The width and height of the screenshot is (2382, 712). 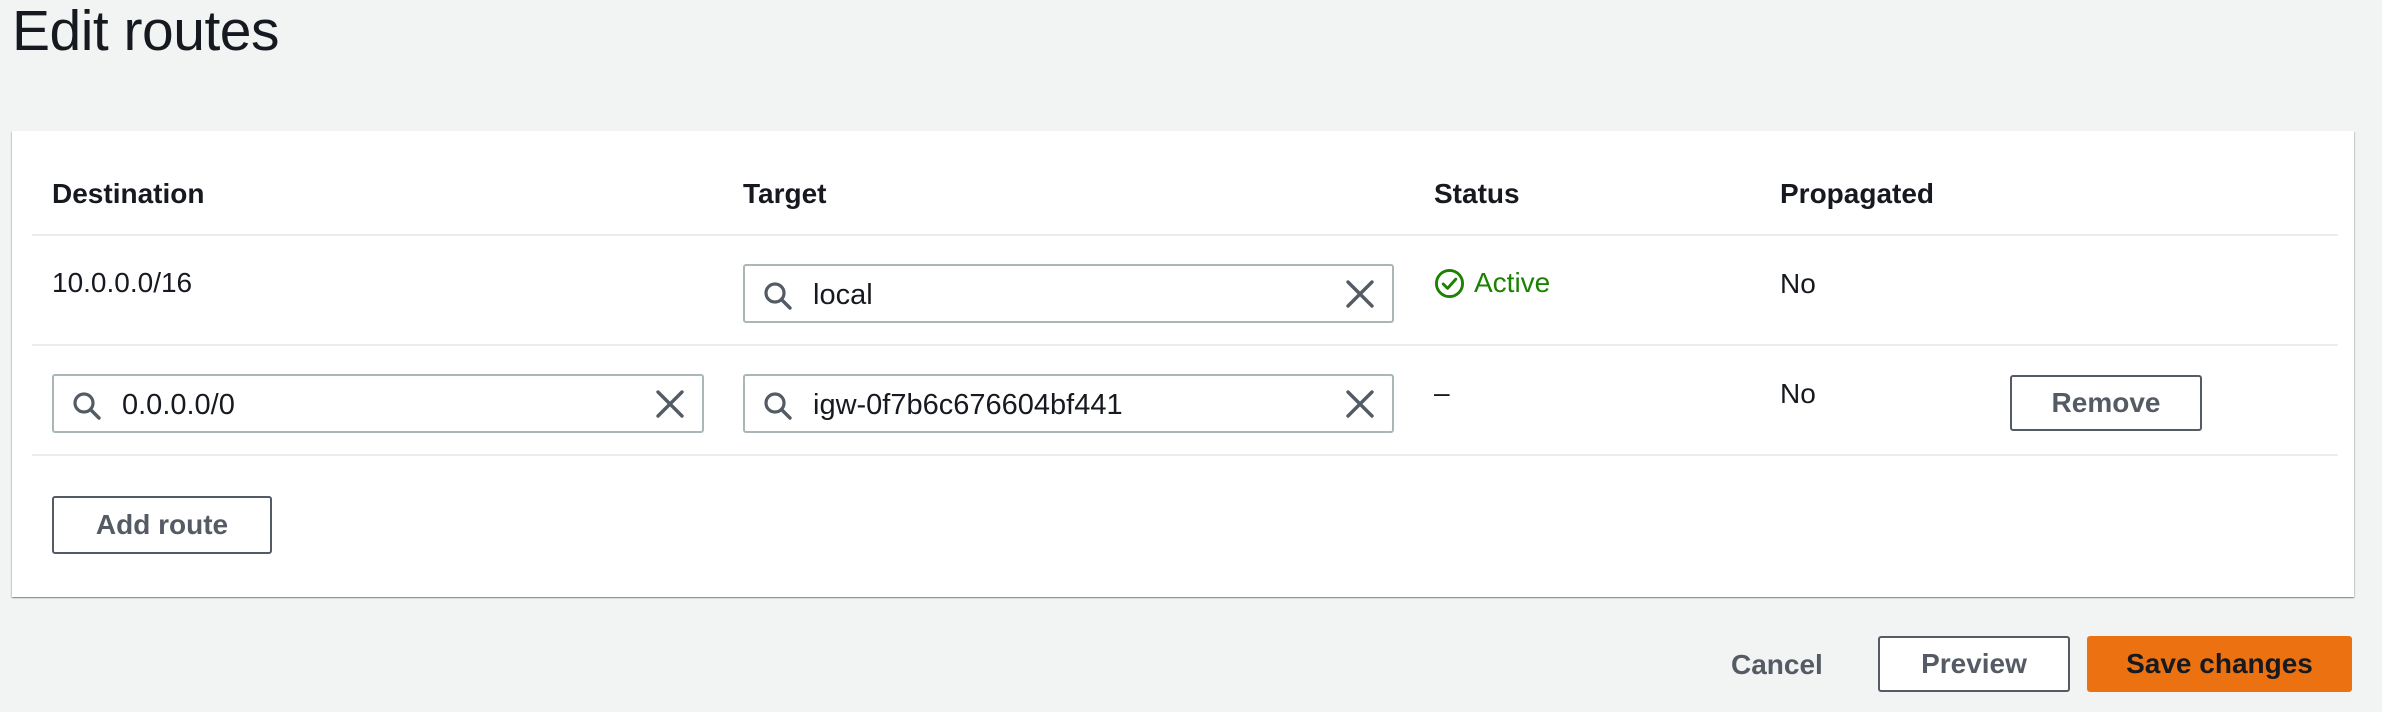 I want to click on add-route-button: Add route, so click(x=162, y=525).